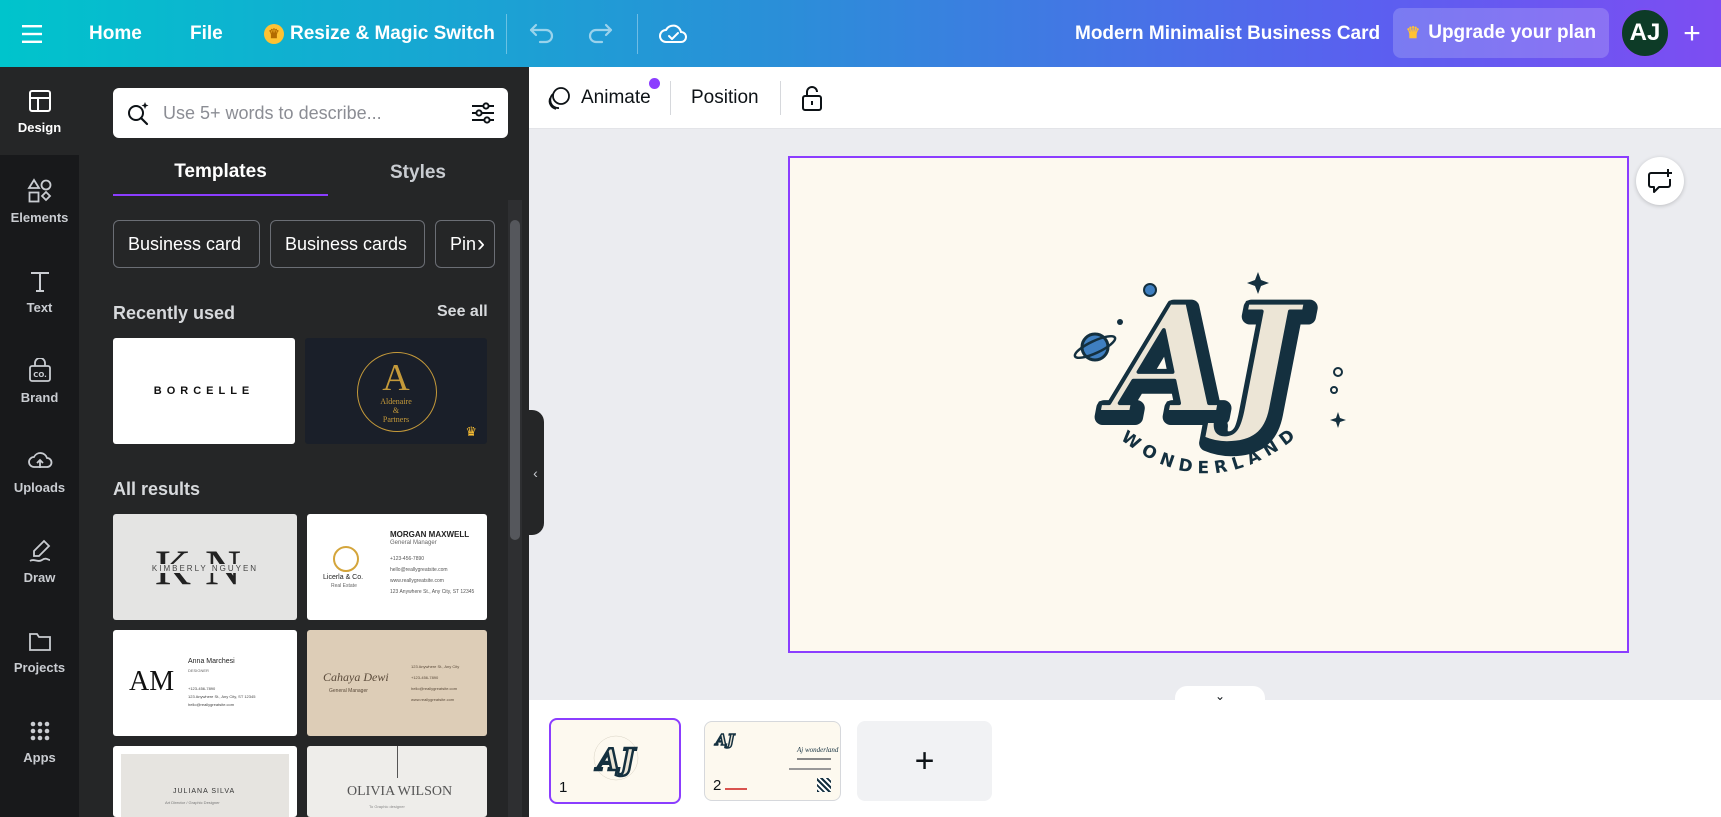  I want to click on tab-templates: Templates, so click(220, 173).